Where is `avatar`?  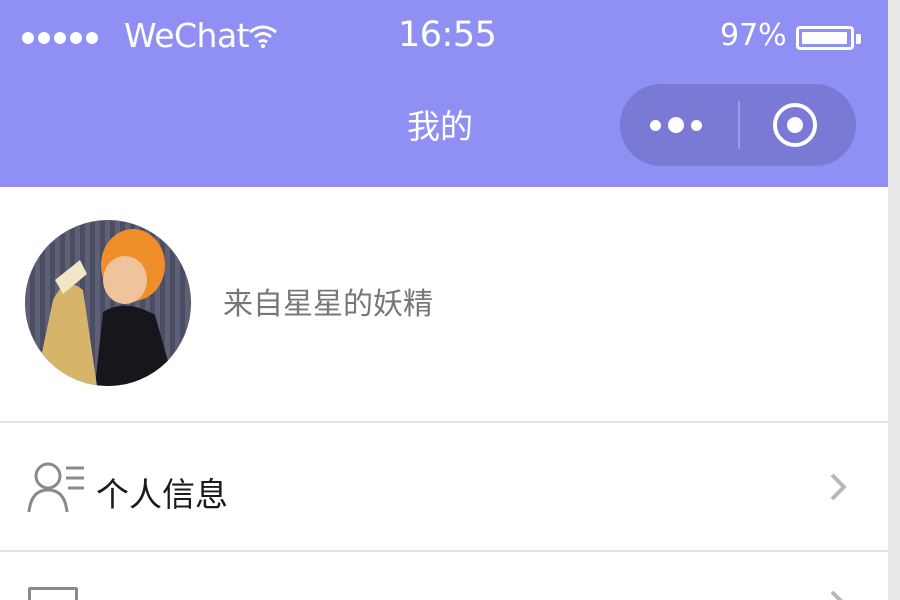 avatar is located at coordinates (108, 303).